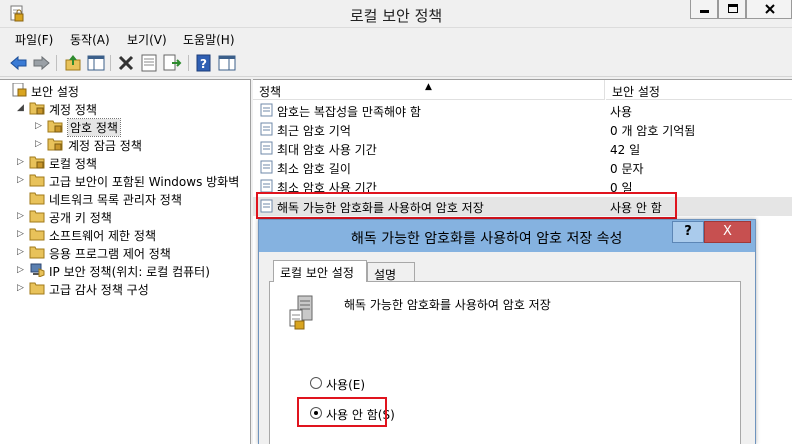  Describe the element at coordinates (37, 270) in the screenshot. I see `ip-security-icon` at that location.